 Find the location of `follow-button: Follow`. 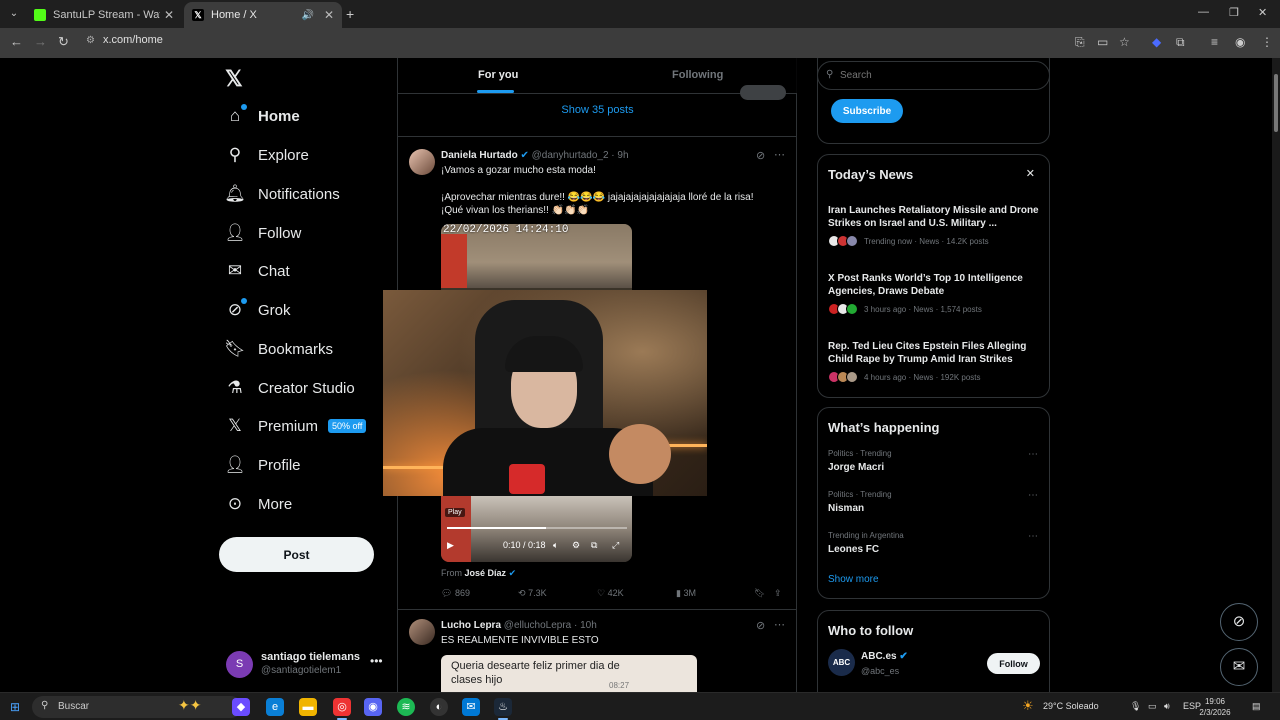

follow-button: Follow is located at coordinates (1013, 663).